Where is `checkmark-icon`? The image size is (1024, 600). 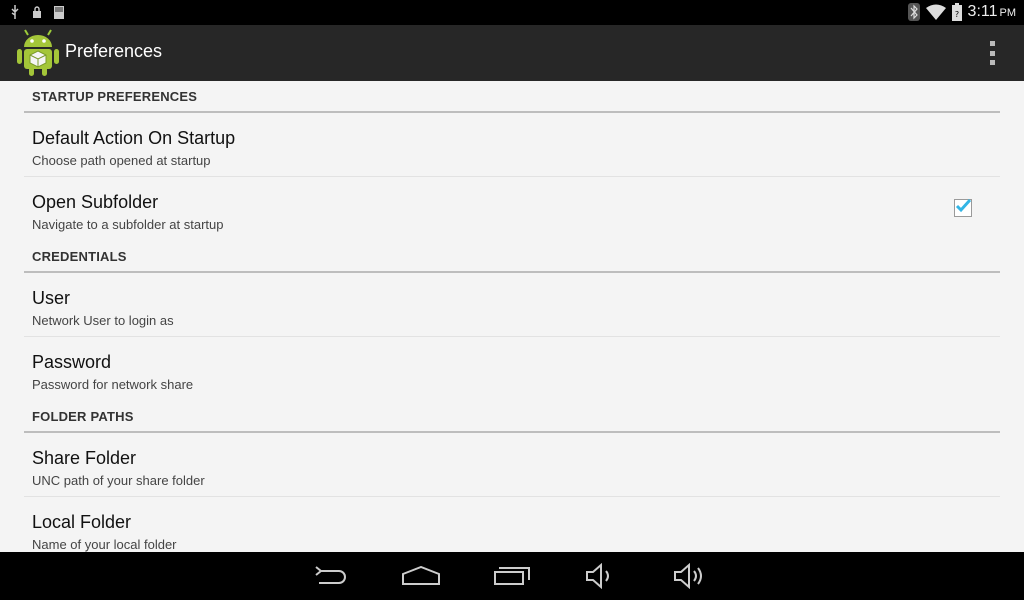 checkmark-icon is located at coordinates (963, 205).